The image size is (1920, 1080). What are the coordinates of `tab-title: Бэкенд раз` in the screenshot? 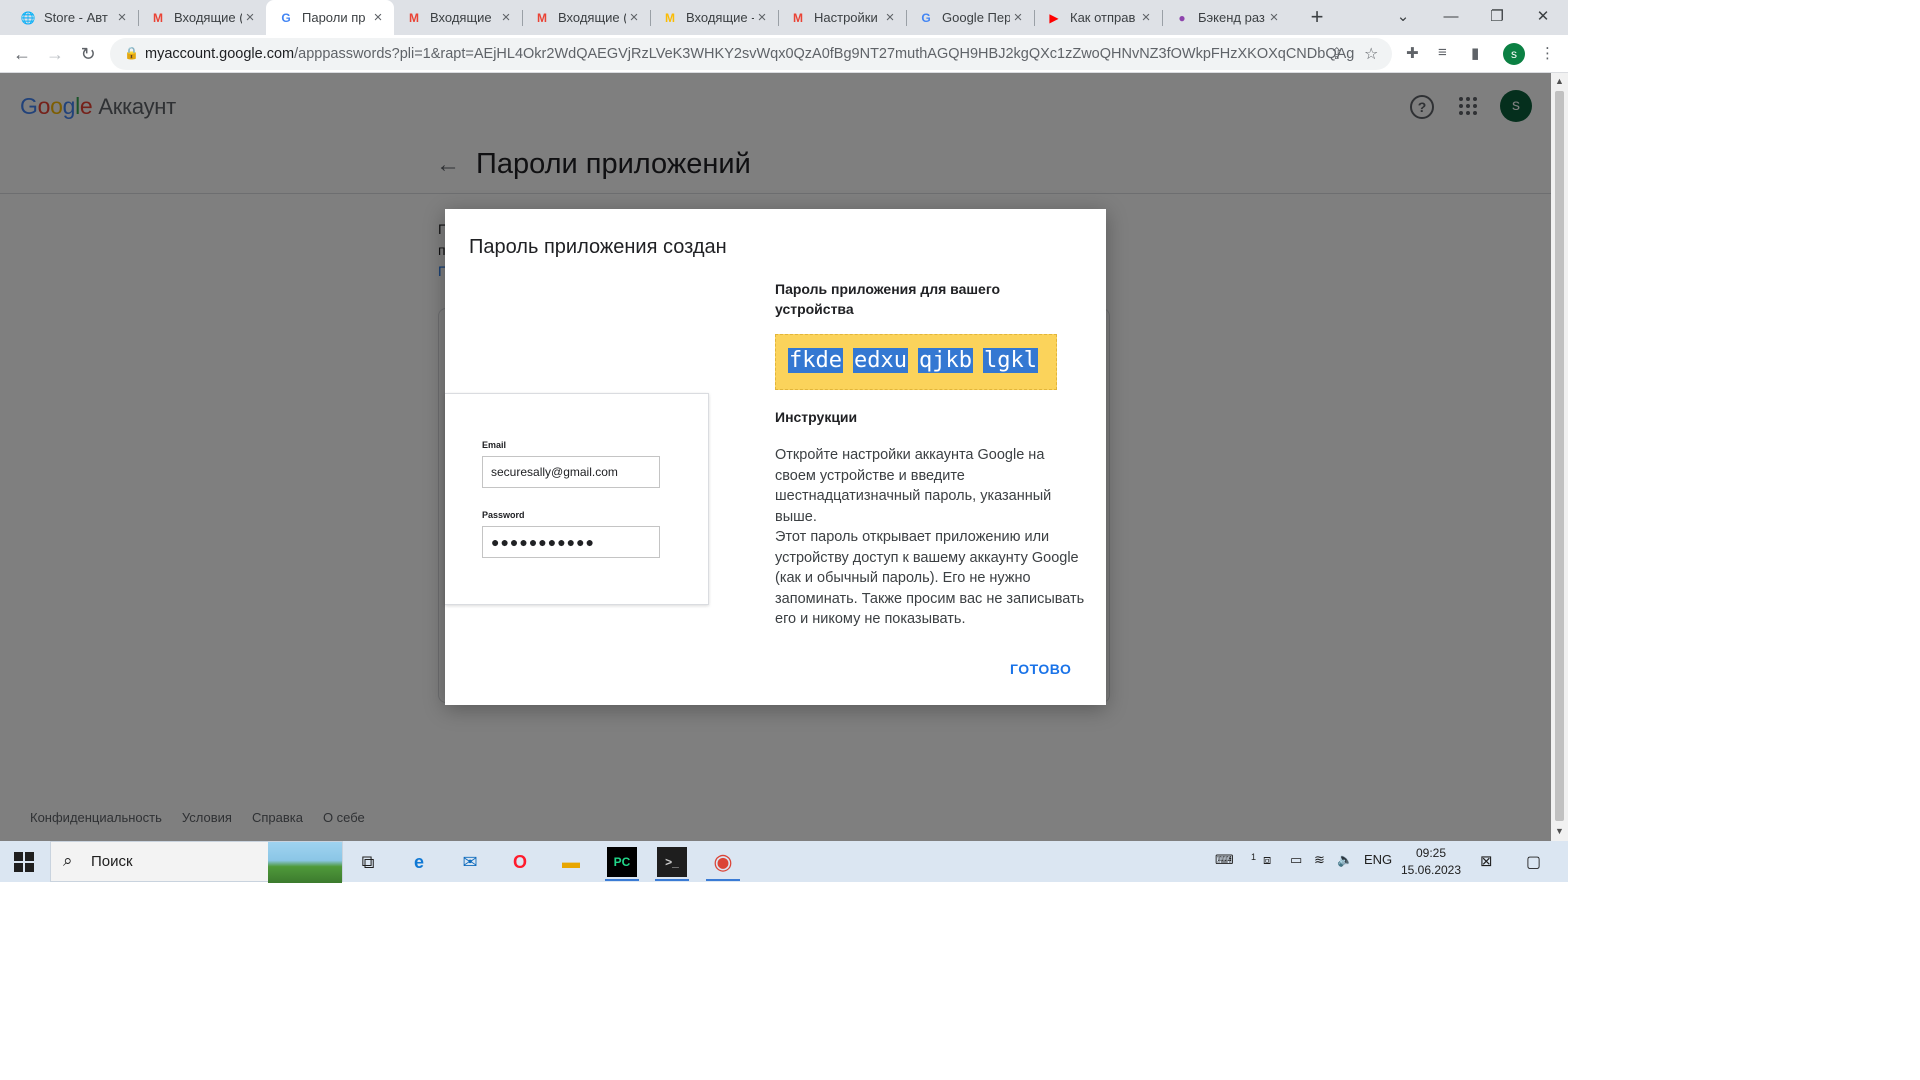 It's located at (1231, 17).